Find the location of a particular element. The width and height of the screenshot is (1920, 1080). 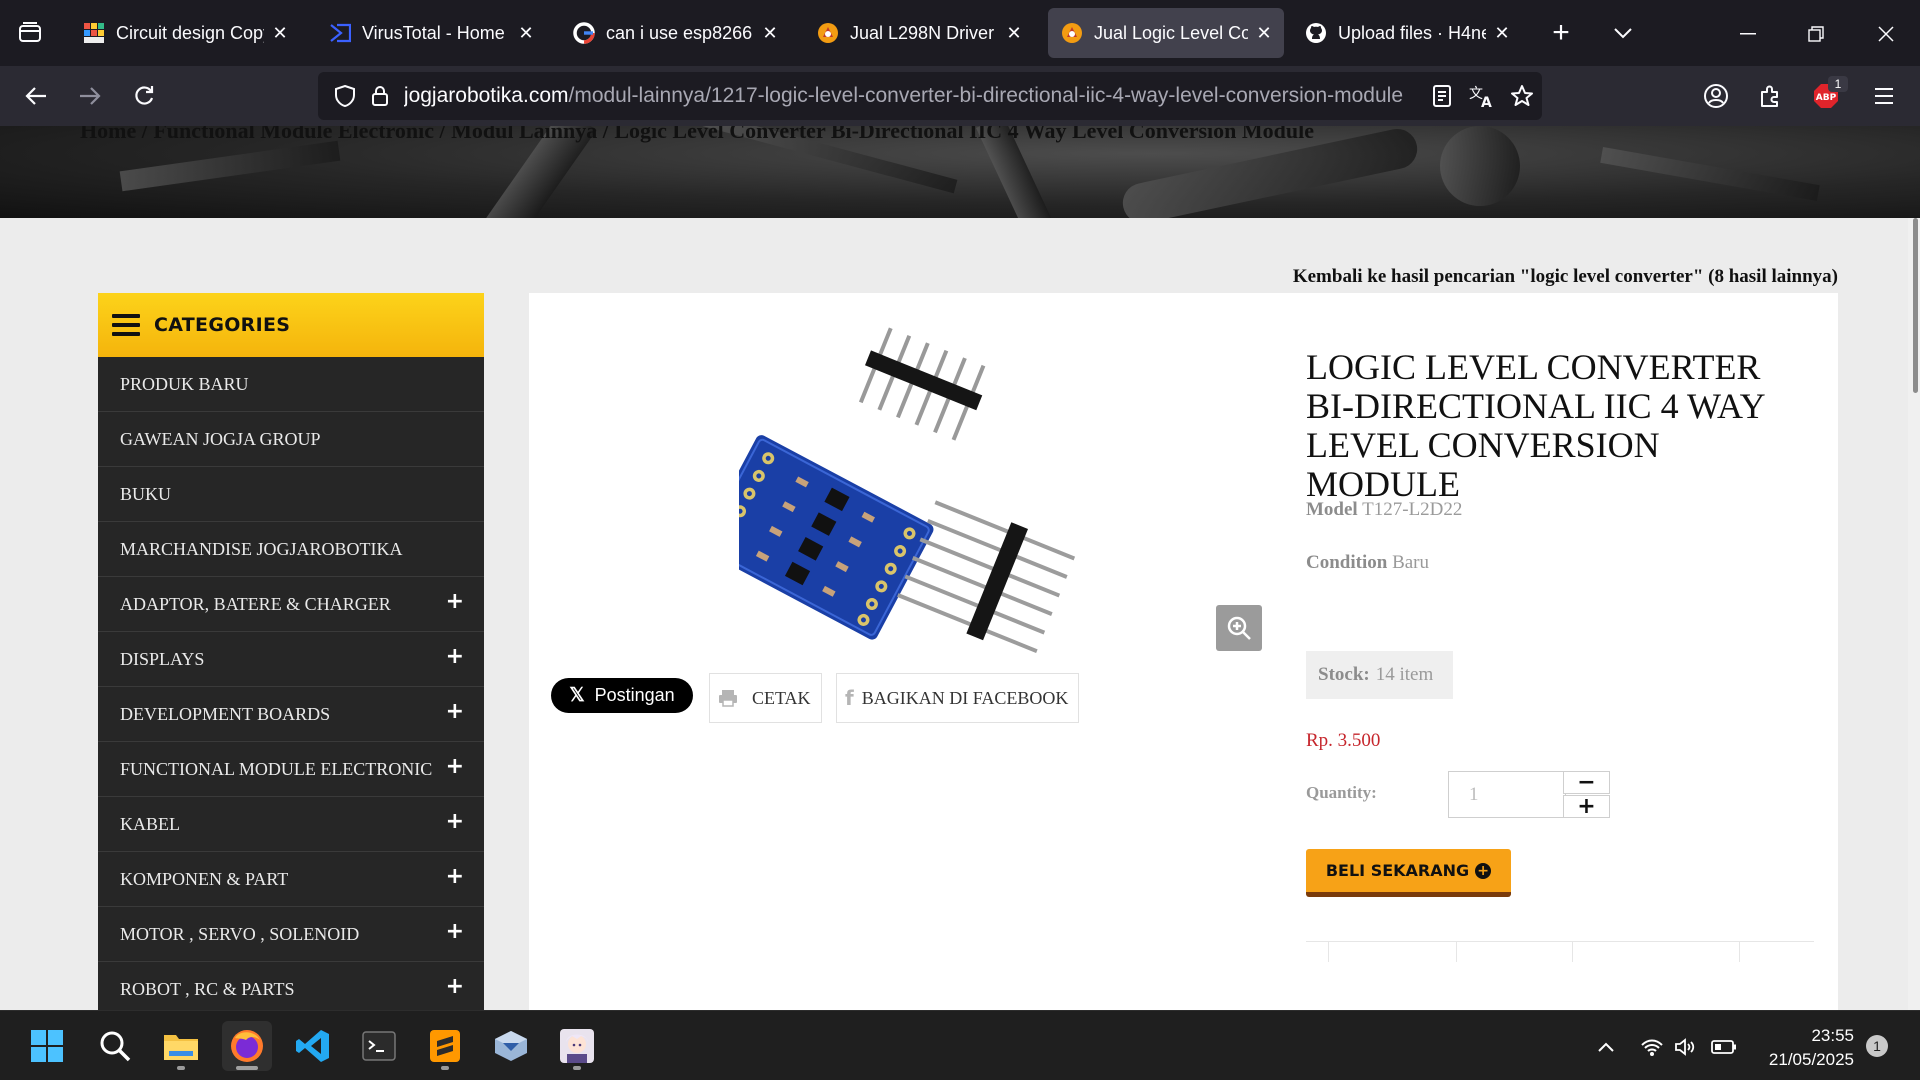

category-komponen-part: KOMPONEN & PART + is located at coordinates (291, 879).